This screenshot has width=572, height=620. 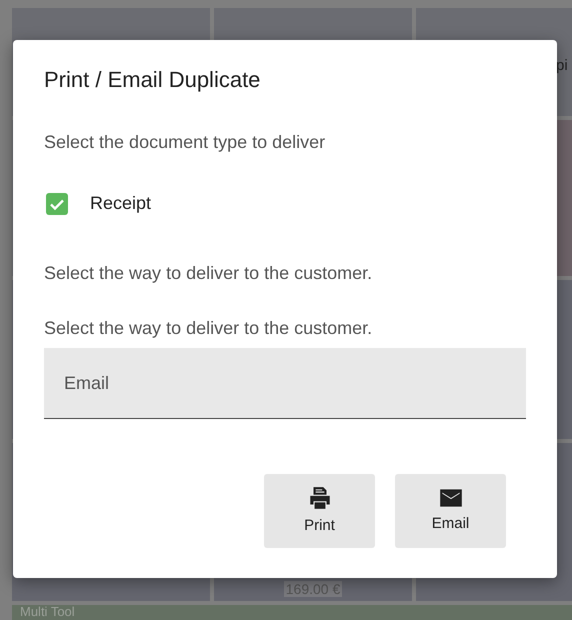 What do you see at coordinates (451, 497) in the screenshot?
I see `envelope-icon` at bounding box center [451, 497].